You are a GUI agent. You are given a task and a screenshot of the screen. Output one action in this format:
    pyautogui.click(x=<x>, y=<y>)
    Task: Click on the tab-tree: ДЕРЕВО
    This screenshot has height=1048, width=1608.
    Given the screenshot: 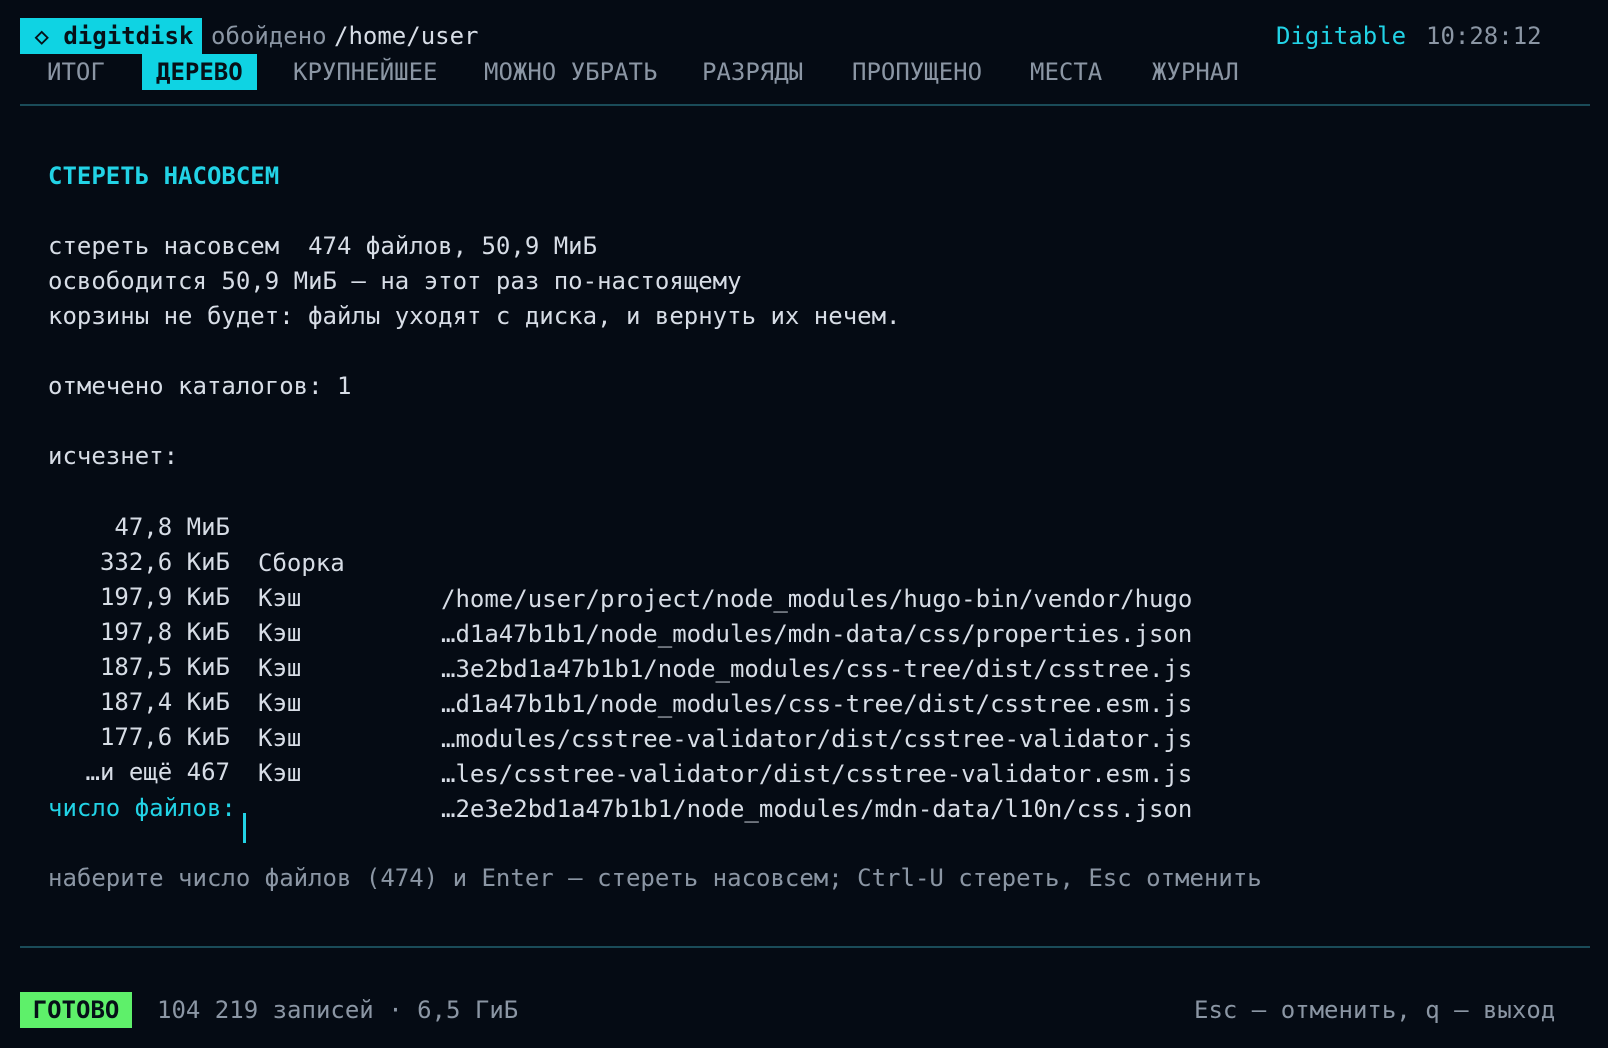 What is the action you would take?
    pyautogui.click(x=199, y=72)
    